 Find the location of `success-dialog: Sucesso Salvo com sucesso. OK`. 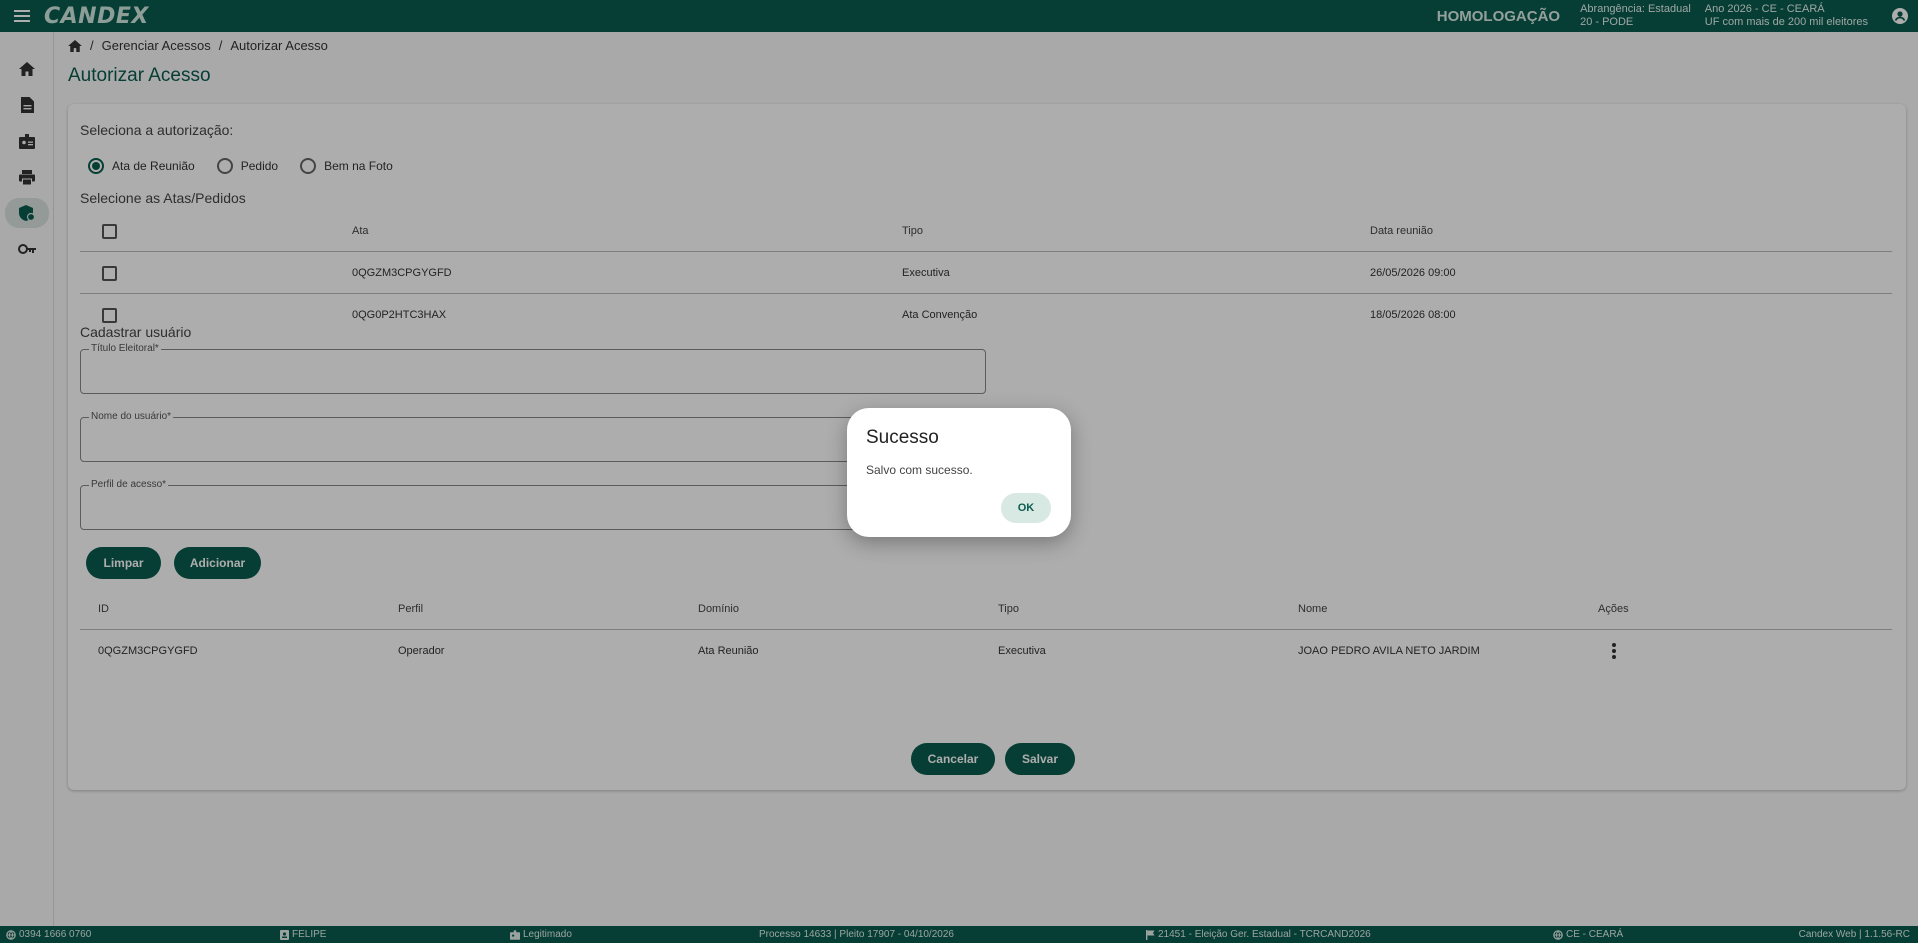

success-dialog: Sucesso Salvo com sucesso. OK is located at coordinates (959, 472).